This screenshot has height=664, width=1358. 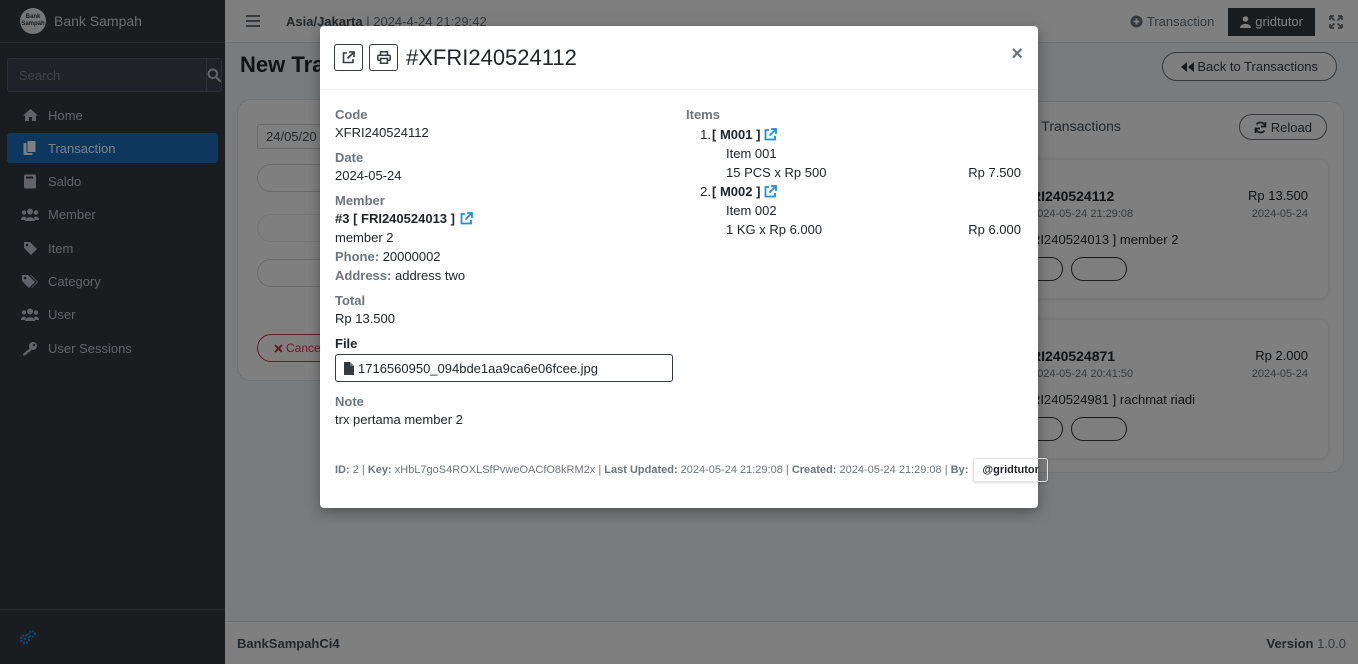 What do you see at coordinates (495, 470) in the screenshot?
I see `meta-key: xHbL7goS4ROXLSfPvweOACfO8kRM2x` at bounding box center [495, 470].